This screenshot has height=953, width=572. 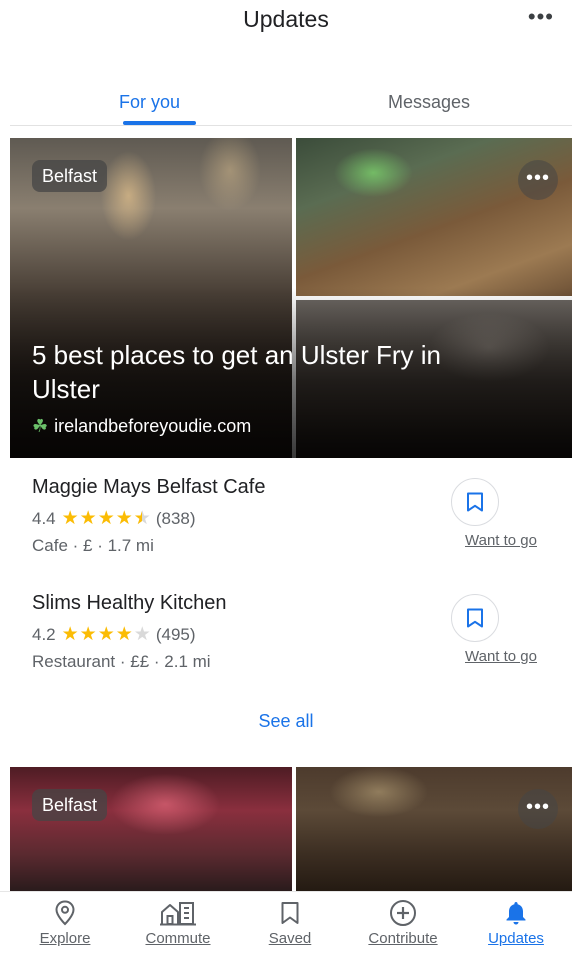 I want to click on nav-contribute: Contribute, so click(x=403, y=921).